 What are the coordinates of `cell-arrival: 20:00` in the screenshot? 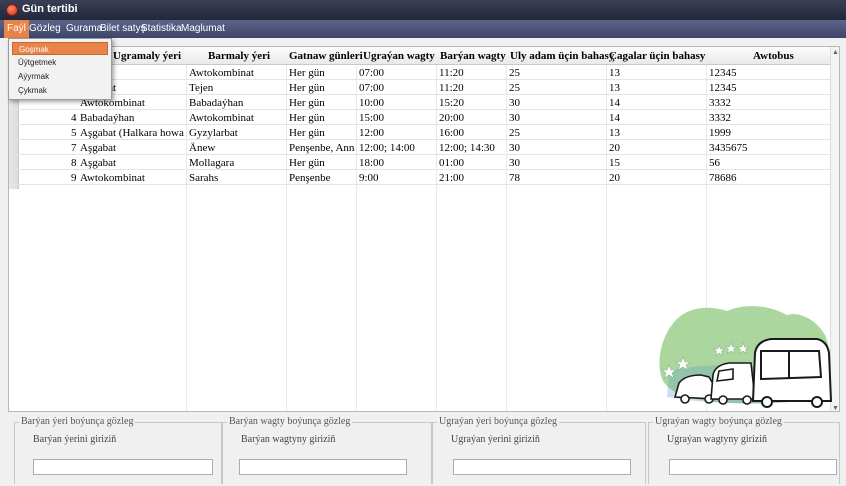 It's located at (452, 118).